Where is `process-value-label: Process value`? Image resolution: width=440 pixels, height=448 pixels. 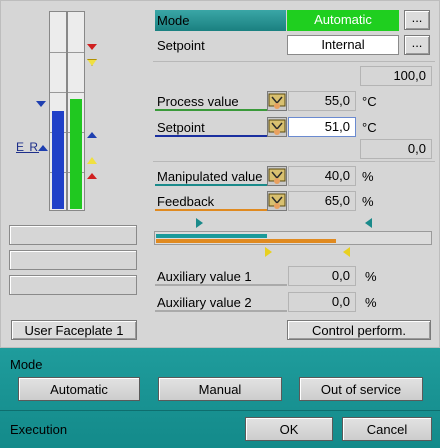
process-value-label: Process value is located at coordinates (198, 101).